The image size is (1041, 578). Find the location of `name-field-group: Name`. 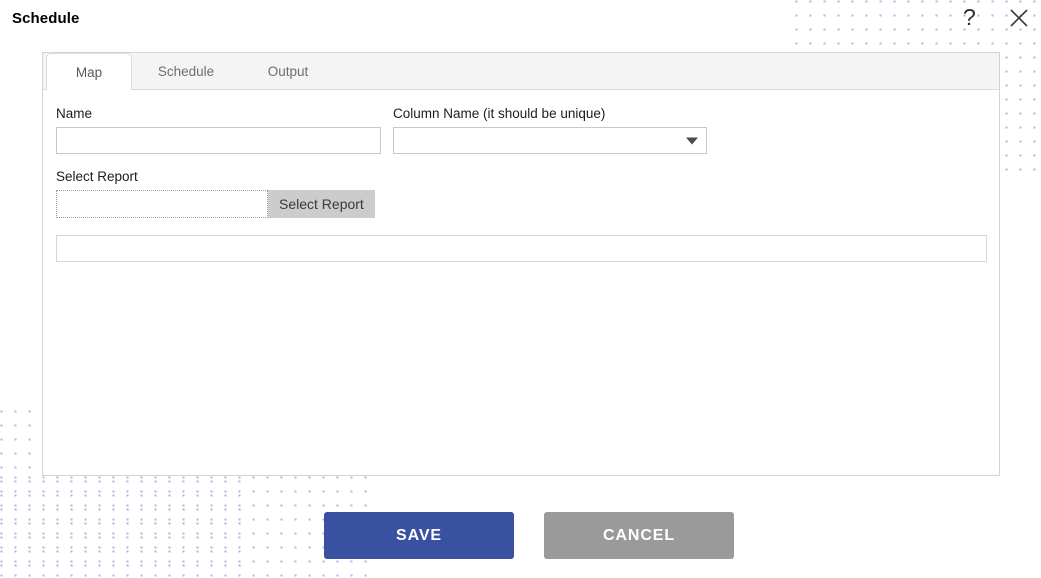

name-field-group: Name is located at coordinates (218, 130).